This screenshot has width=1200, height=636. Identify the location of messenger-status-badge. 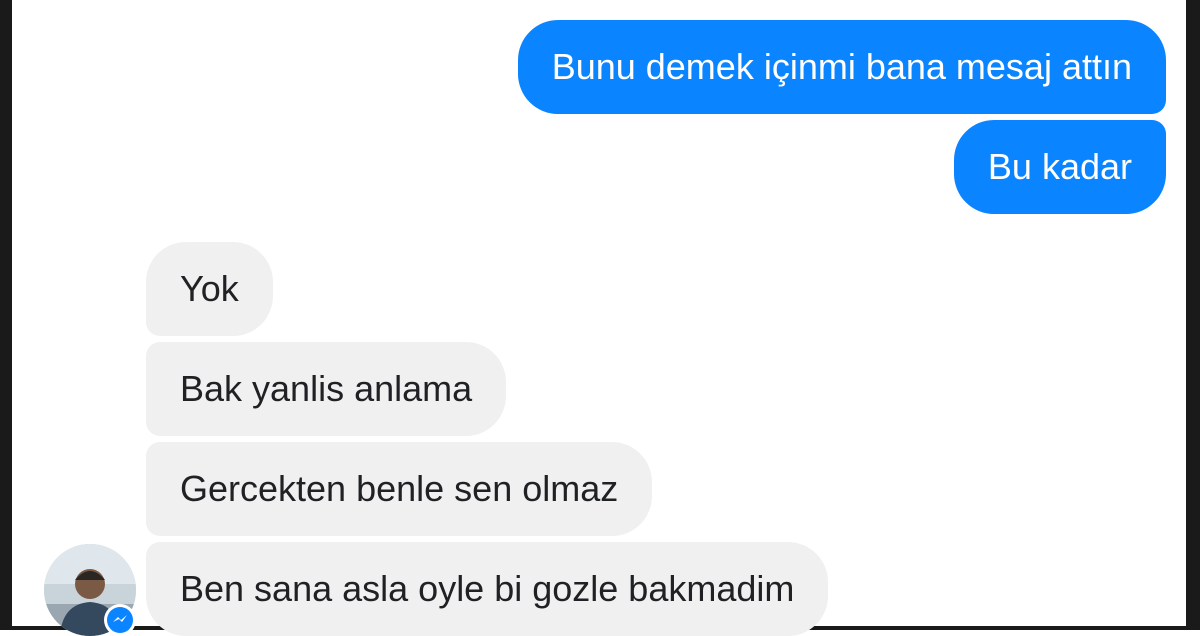
(120, 620).